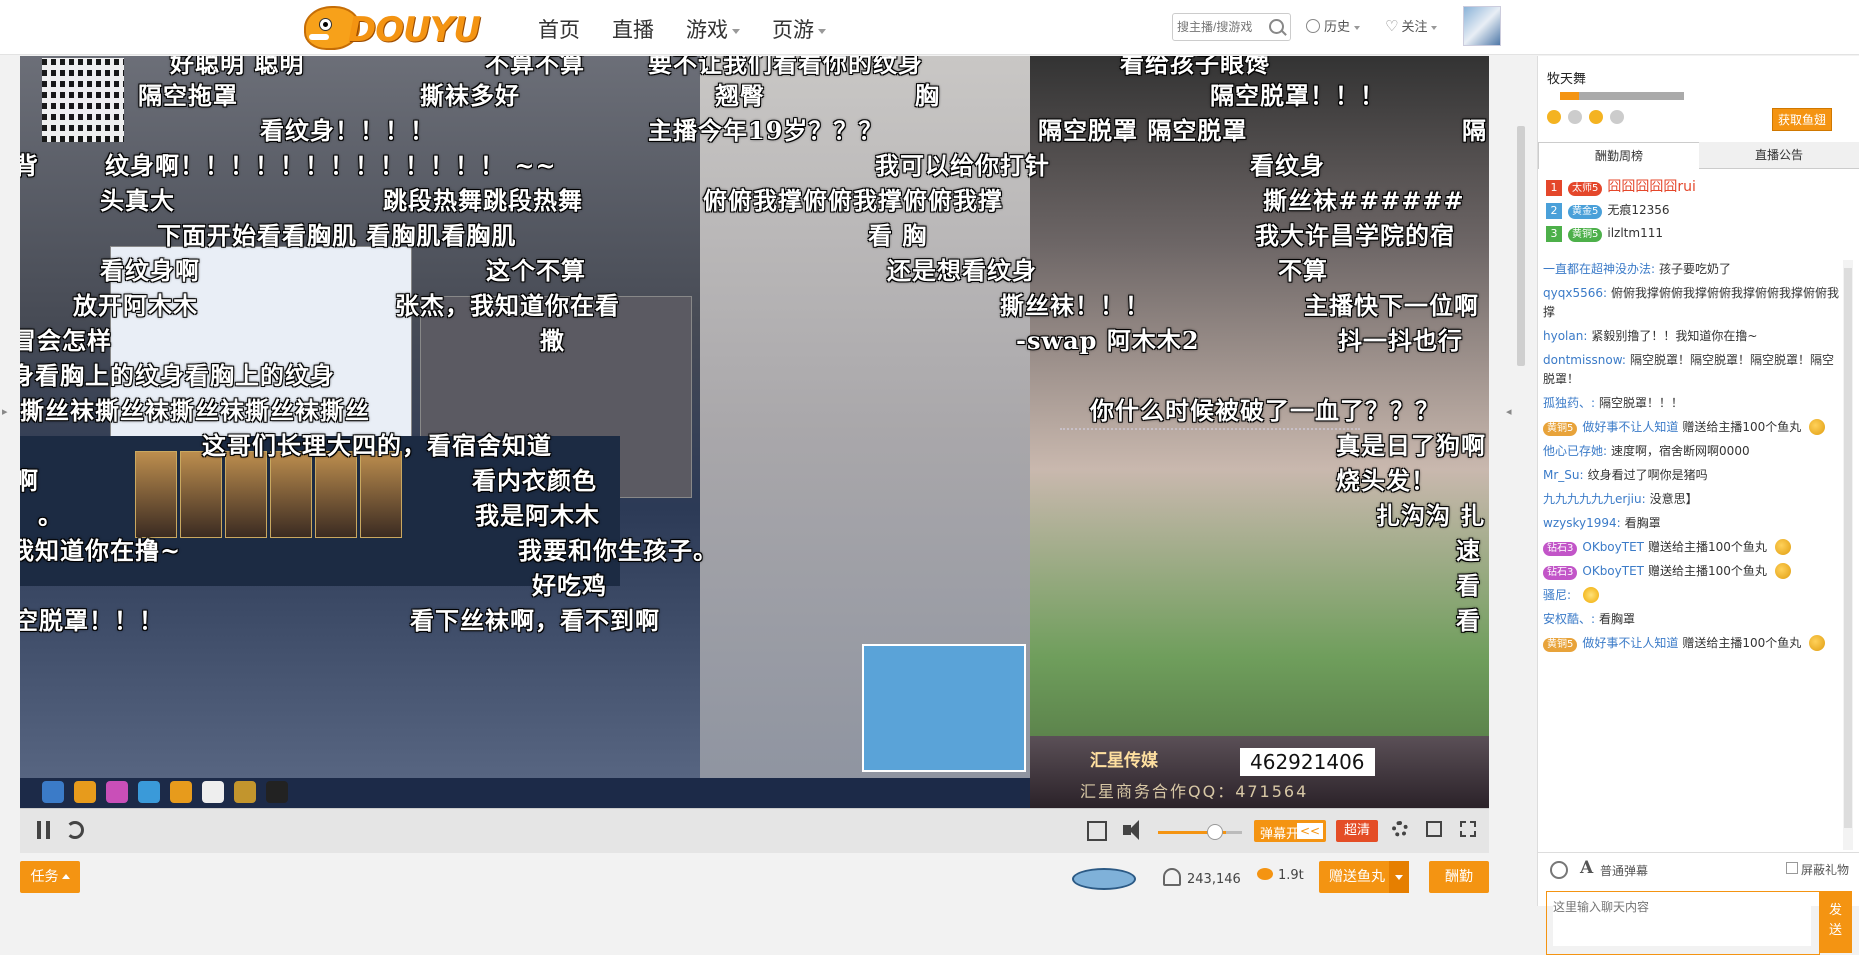 Image resolution: width=1859 pixels, height=955 pixels. Describe the element at coordinates (1563, 475) in the screenshot. I see `chat-user-name: Mr_Su:` at that location.